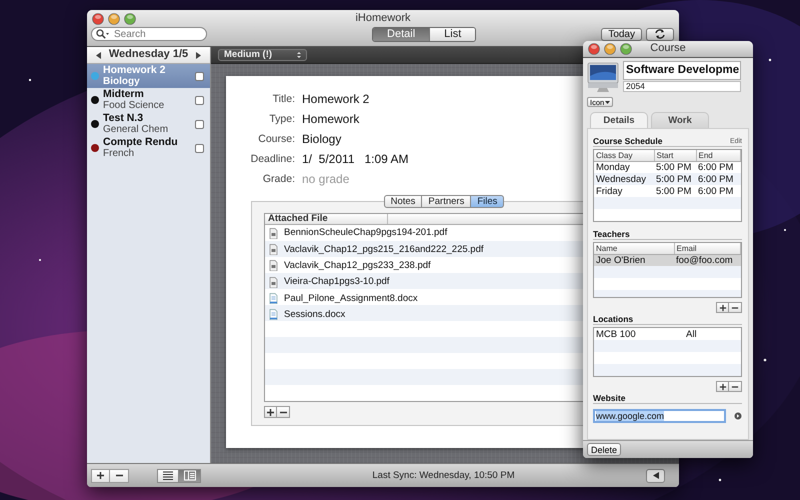 This screenshot has height=500, width=800. What do you see at coordinates (123, 118) in the screenshot?
I see `task-title: Test N.3` at bounding box center [123, 118].